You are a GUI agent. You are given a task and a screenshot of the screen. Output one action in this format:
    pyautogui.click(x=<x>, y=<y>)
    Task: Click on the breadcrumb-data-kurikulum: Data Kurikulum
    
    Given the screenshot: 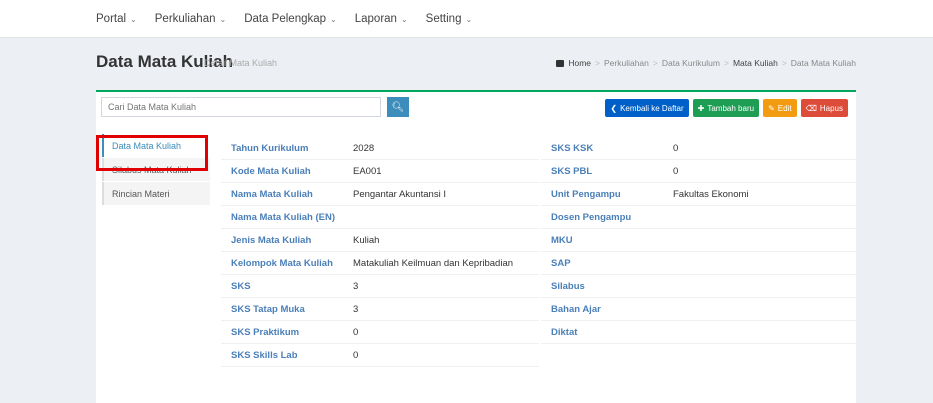 What is the action you would take?
    pyautogui.click(x=691, y=63)
    